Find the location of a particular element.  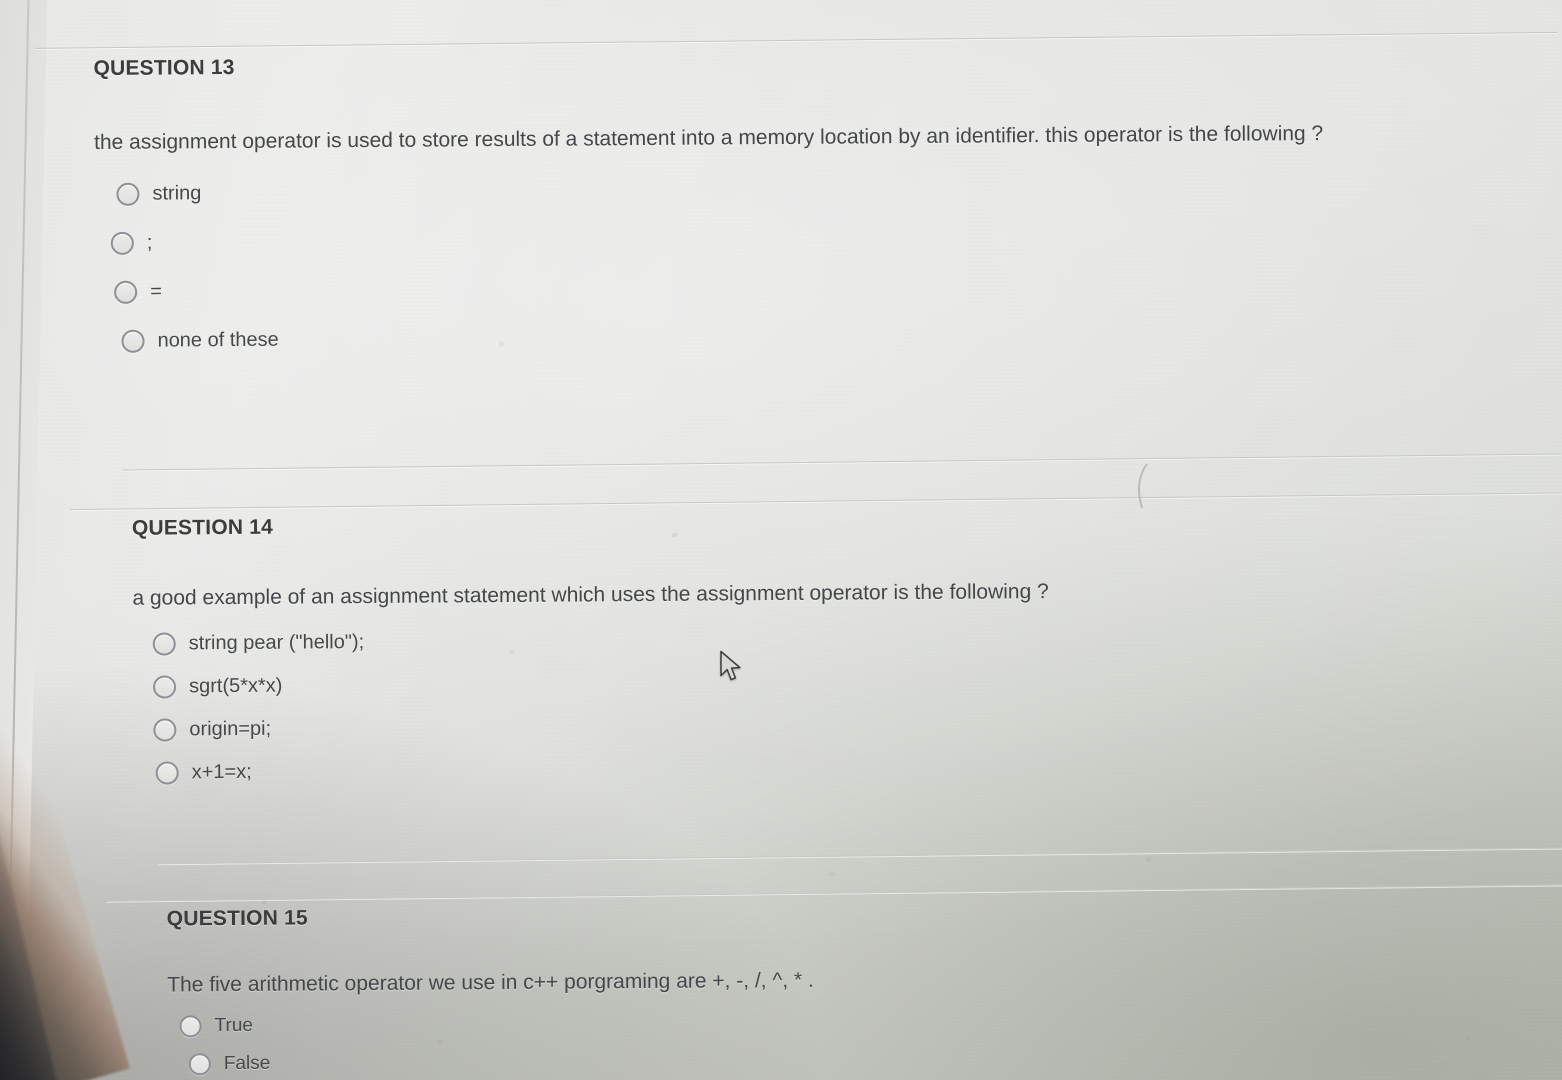

option-label: string is located at coordinates (177, 193).